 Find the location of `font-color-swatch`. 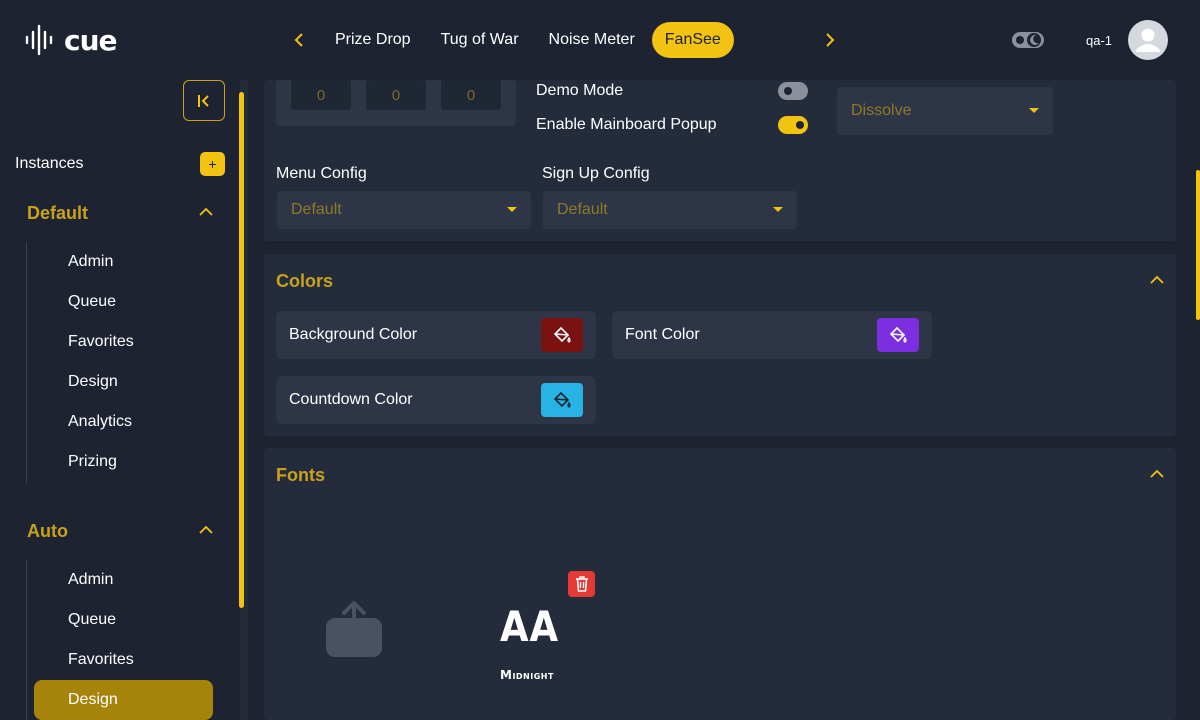

font-color-swatch is located at coordinates (898, 335).